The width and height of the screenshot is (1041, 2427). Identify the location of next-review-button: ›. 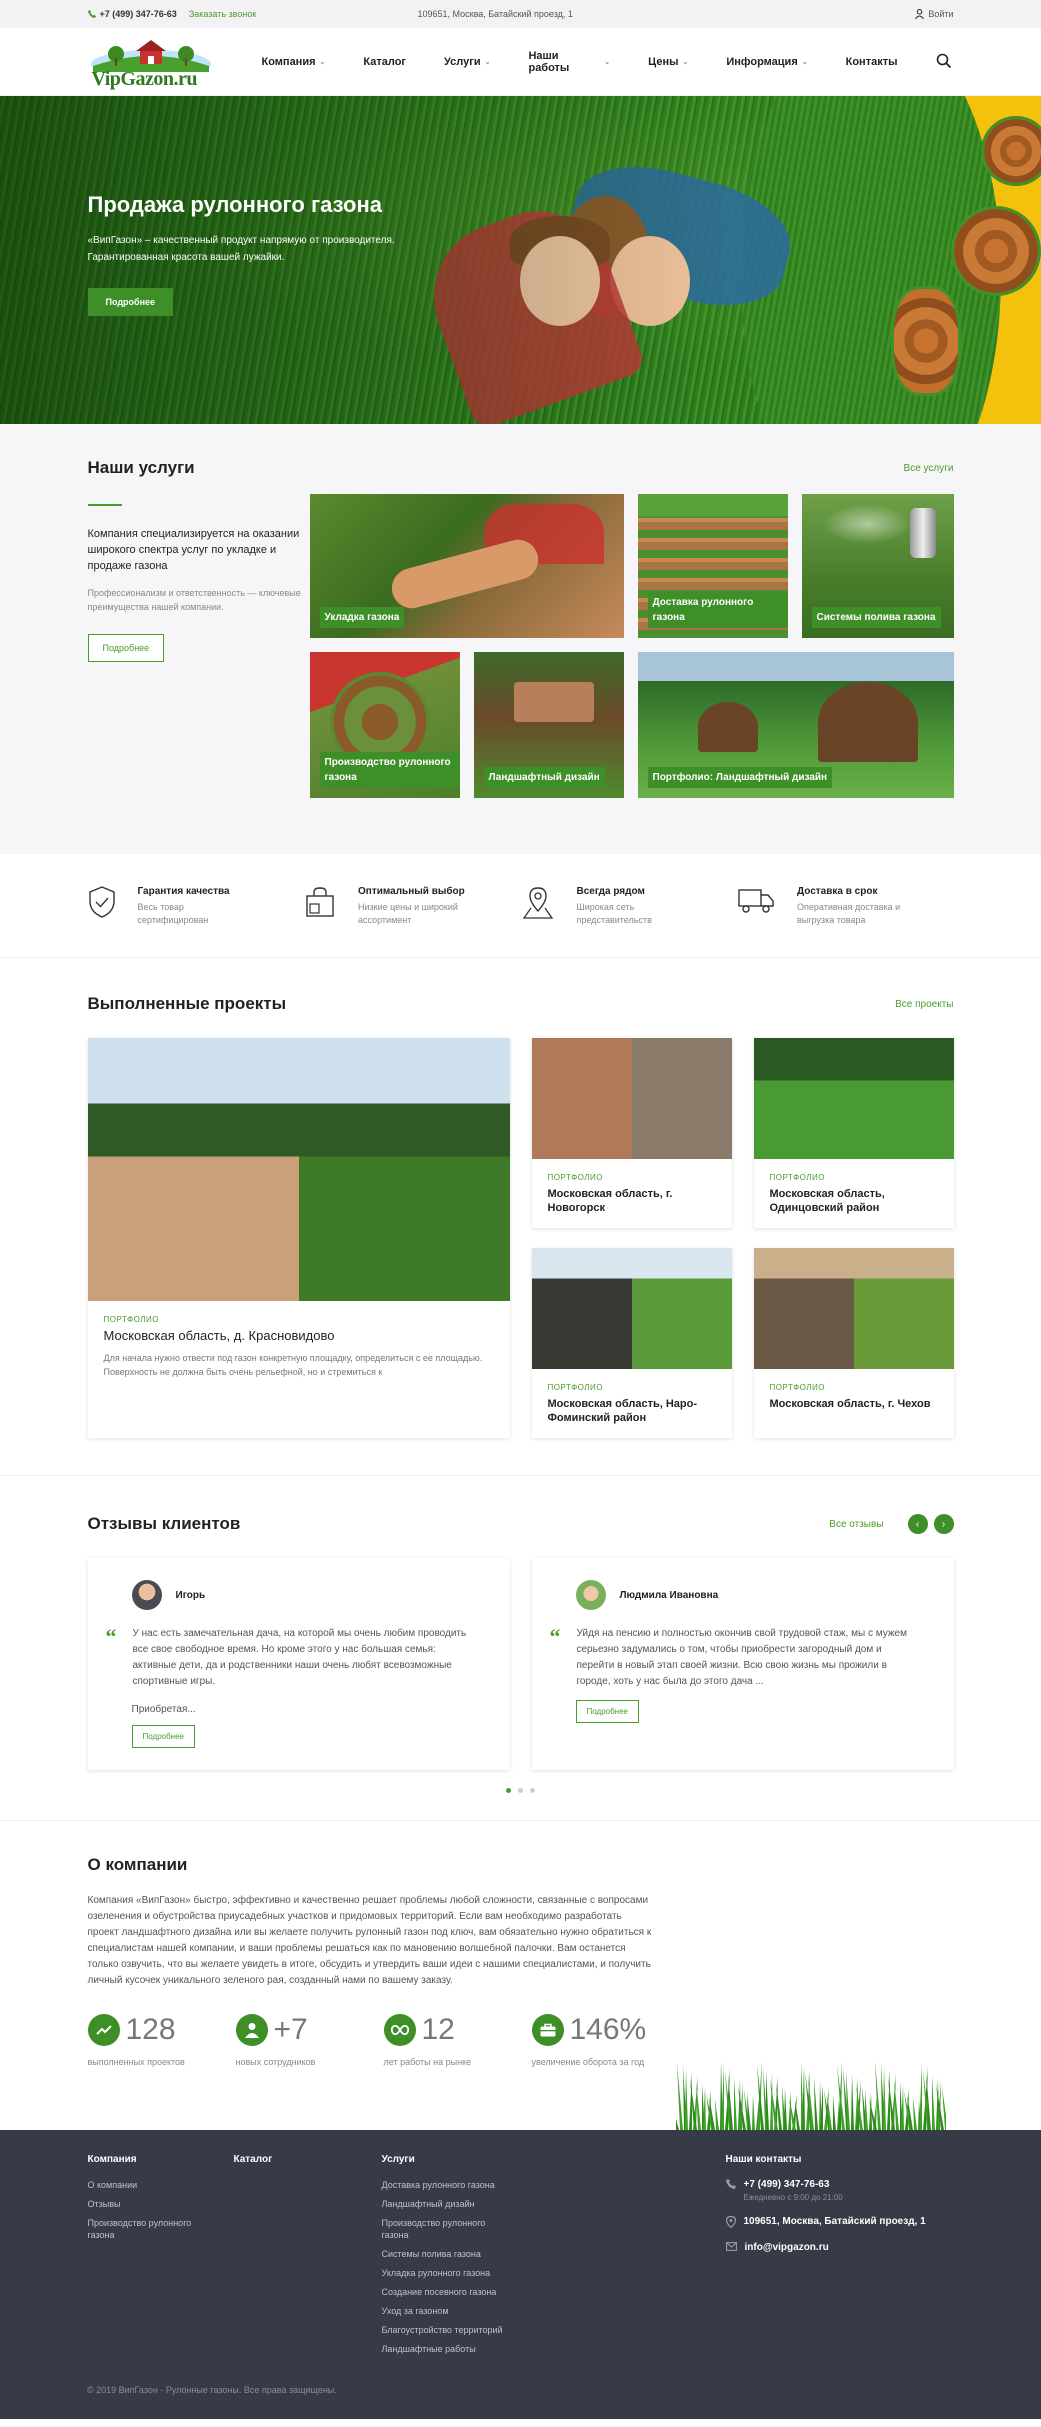
(943, 1524).